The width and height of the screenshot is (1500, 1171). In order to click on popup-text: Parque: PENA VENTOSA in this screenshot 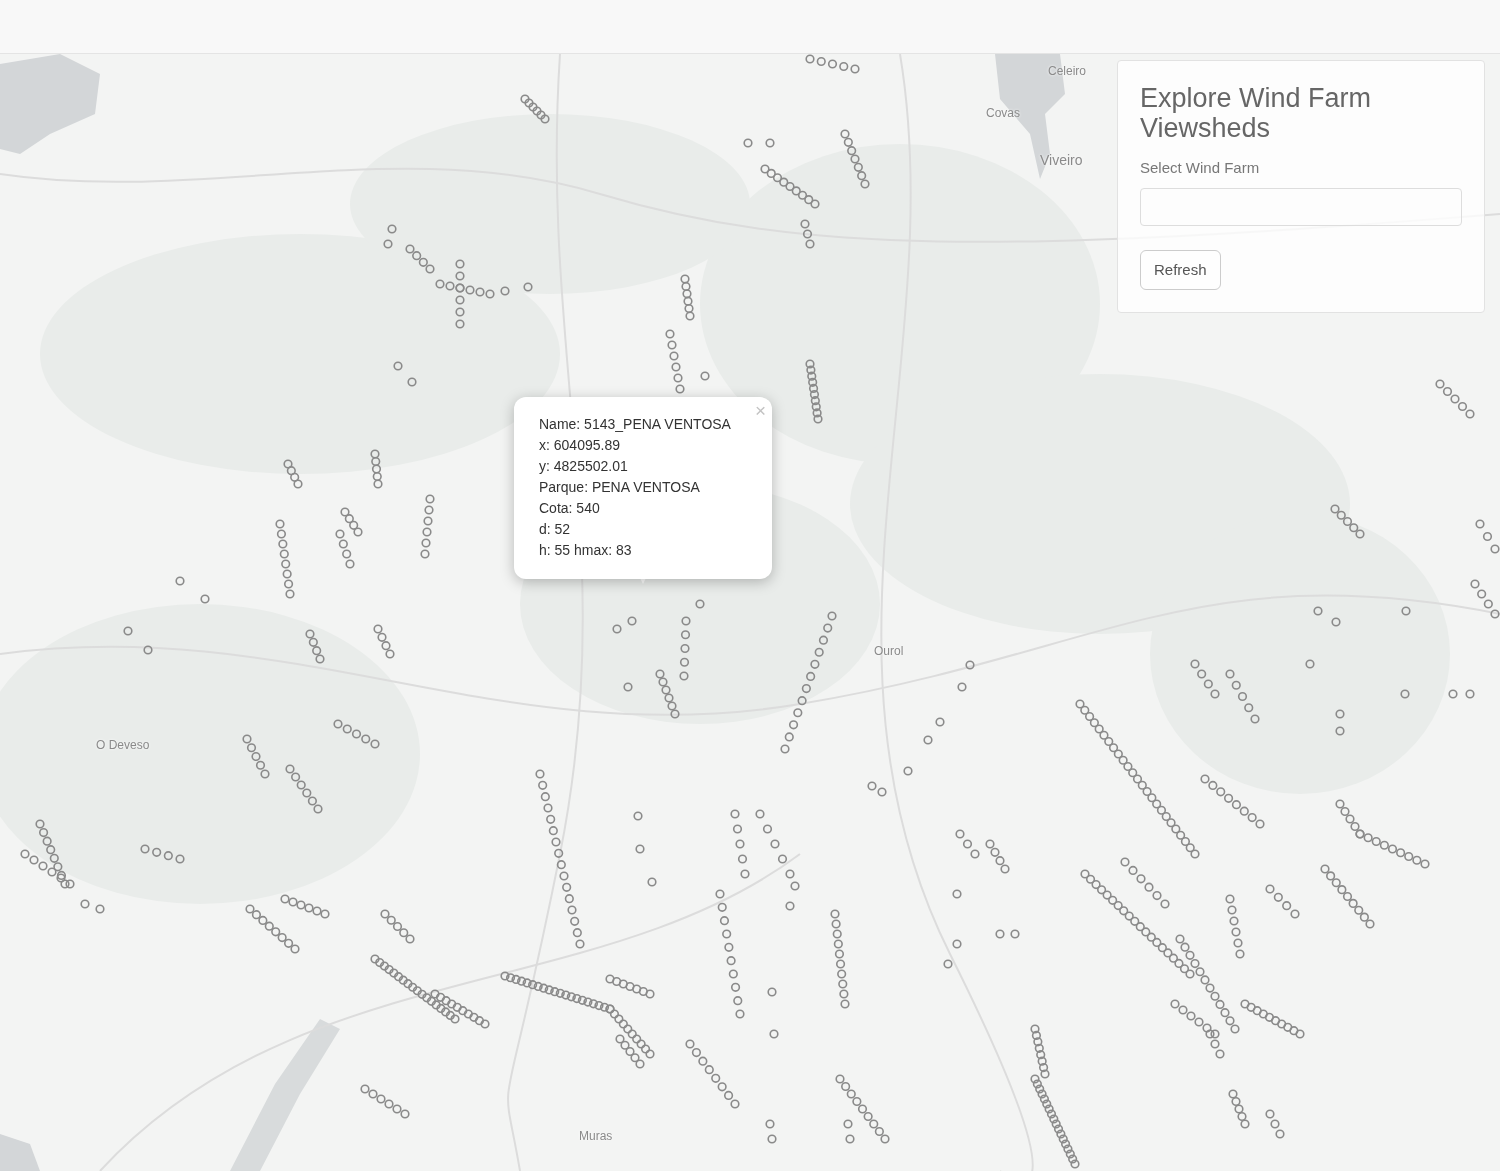, I will do `click(619, 487)`.